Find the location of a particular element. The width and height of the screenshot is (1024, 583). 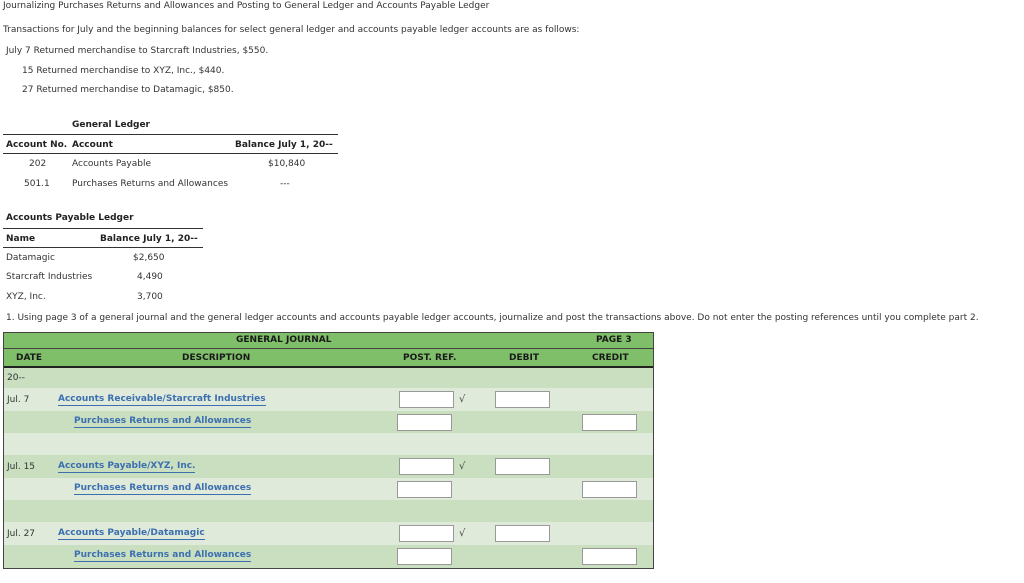

journal-page: PAGE 3 is located at coordinates (614, 340).